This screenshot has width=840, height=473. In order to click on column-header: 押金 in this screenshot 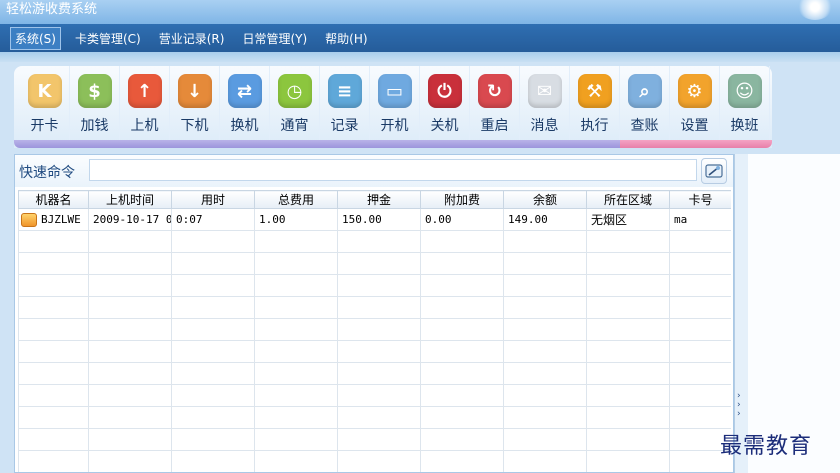, I will do `click(379, 199)`.